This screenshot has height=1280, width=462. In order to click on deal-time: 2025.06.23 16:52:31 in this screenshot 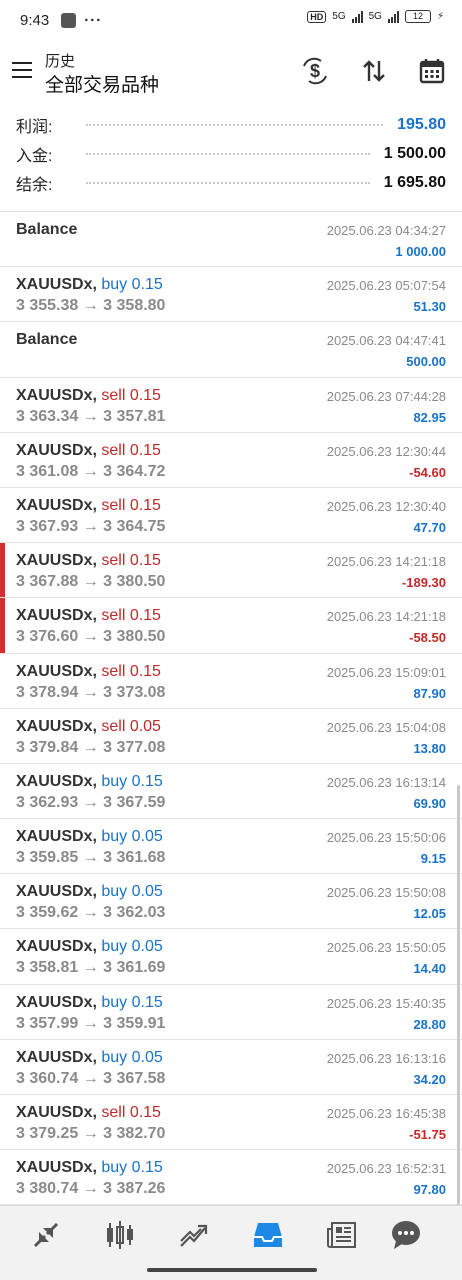, I will do `click(386, 1169)`.